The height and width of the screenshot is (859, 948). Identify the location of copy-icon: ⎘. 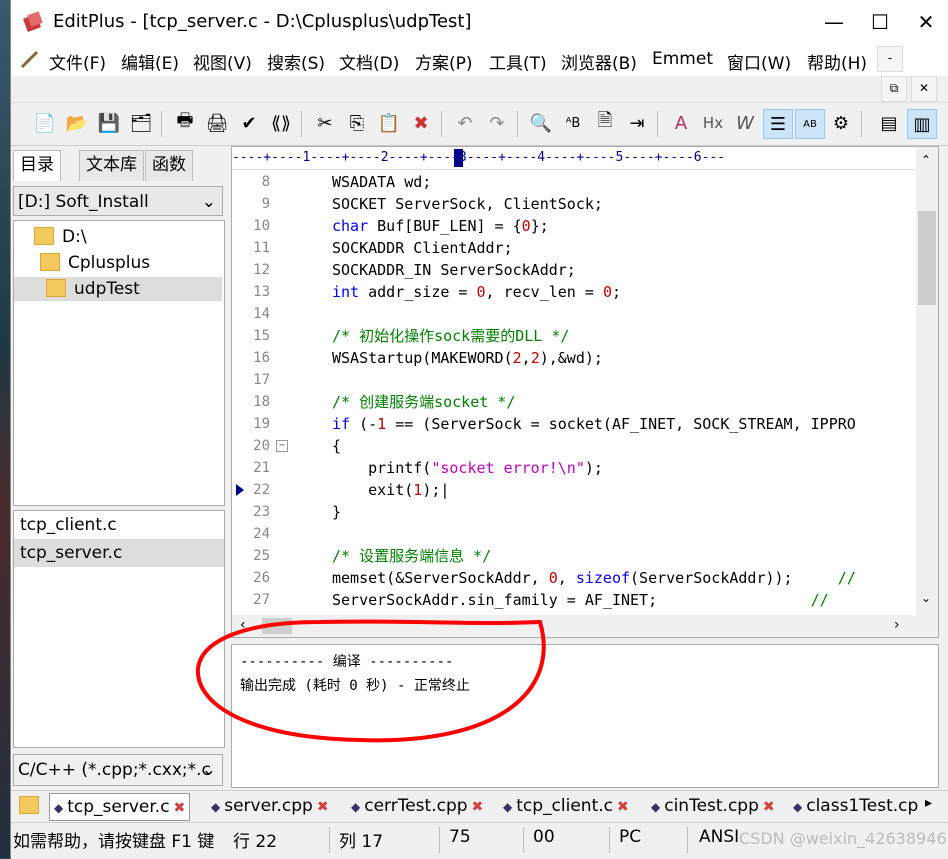
(357, 123).